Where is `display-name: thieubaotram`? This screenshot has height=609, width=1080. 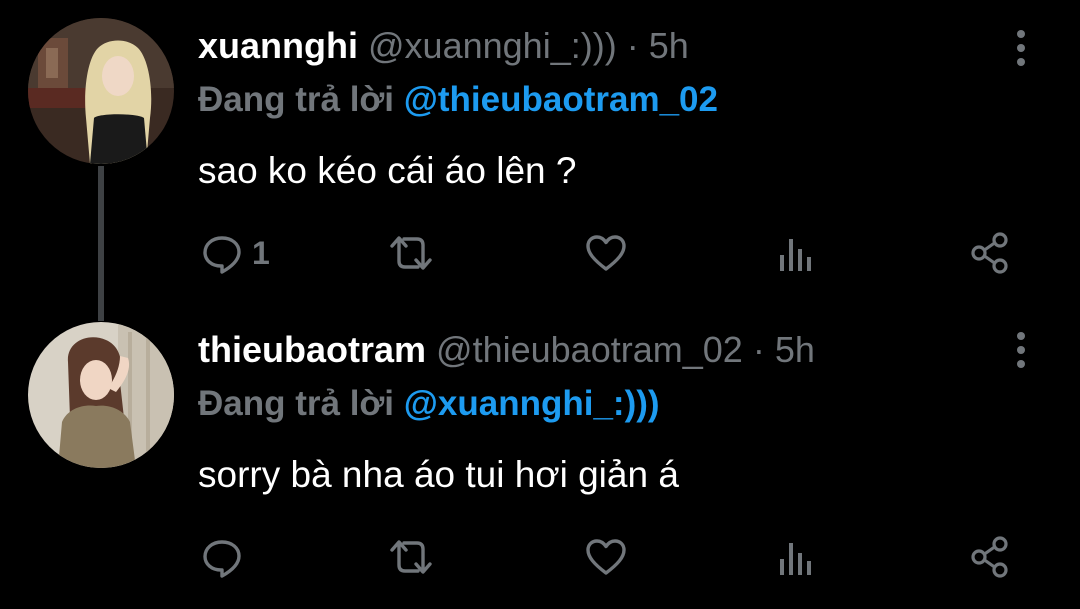
display-name: thieubaotram is located at coordinates (312, 349).